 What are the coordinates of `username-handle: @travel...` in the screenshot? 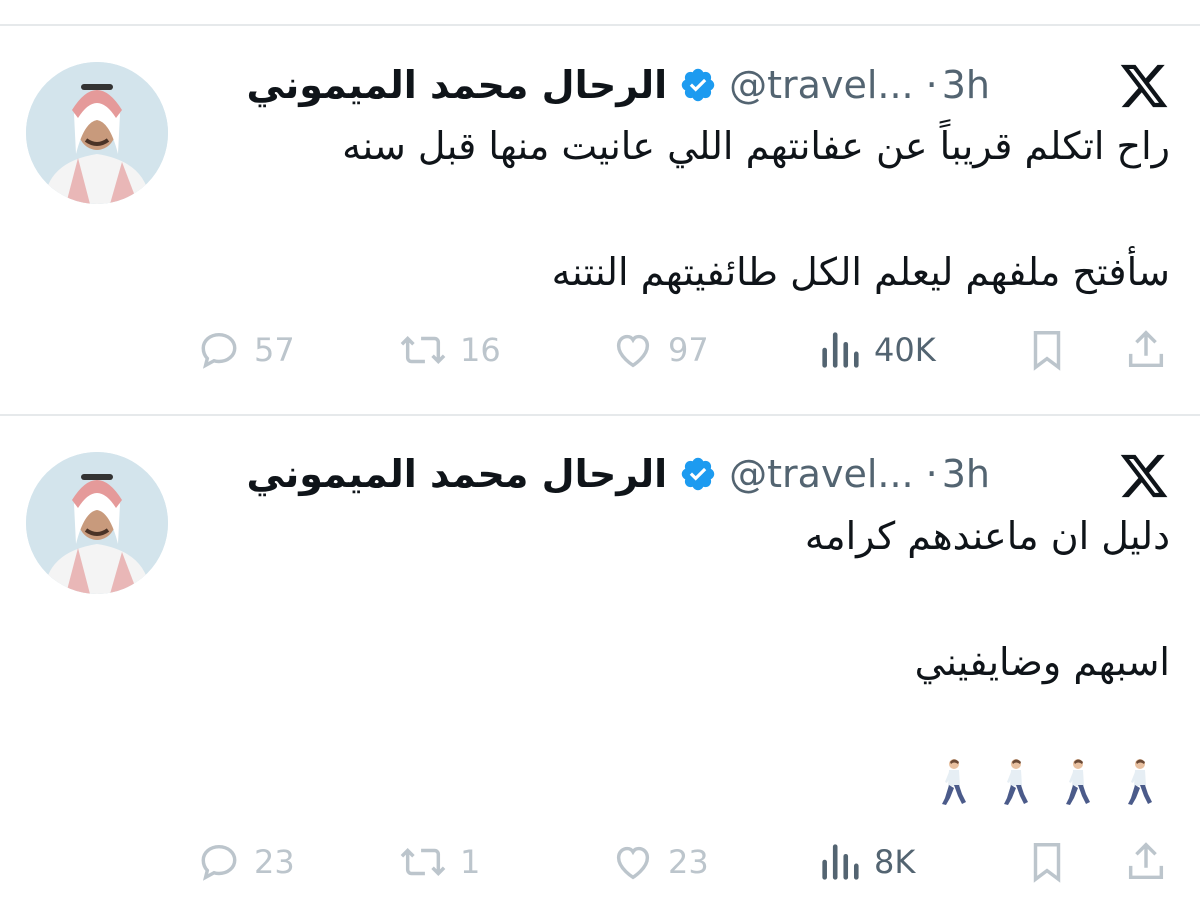 It's located at (821, 474).